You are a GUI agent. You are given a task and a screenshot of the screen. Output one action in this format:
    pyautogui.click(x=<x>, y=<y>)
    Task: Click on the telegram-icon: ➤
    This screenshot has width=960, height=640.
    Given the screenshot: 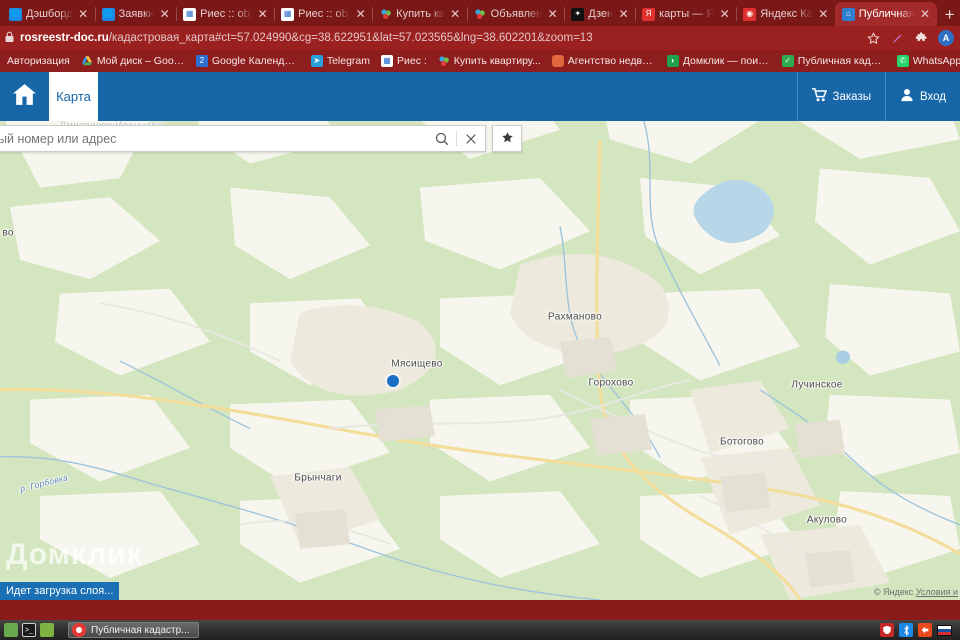 What is the action you would take?
    pyautogui.click(x=316, y=61)
    